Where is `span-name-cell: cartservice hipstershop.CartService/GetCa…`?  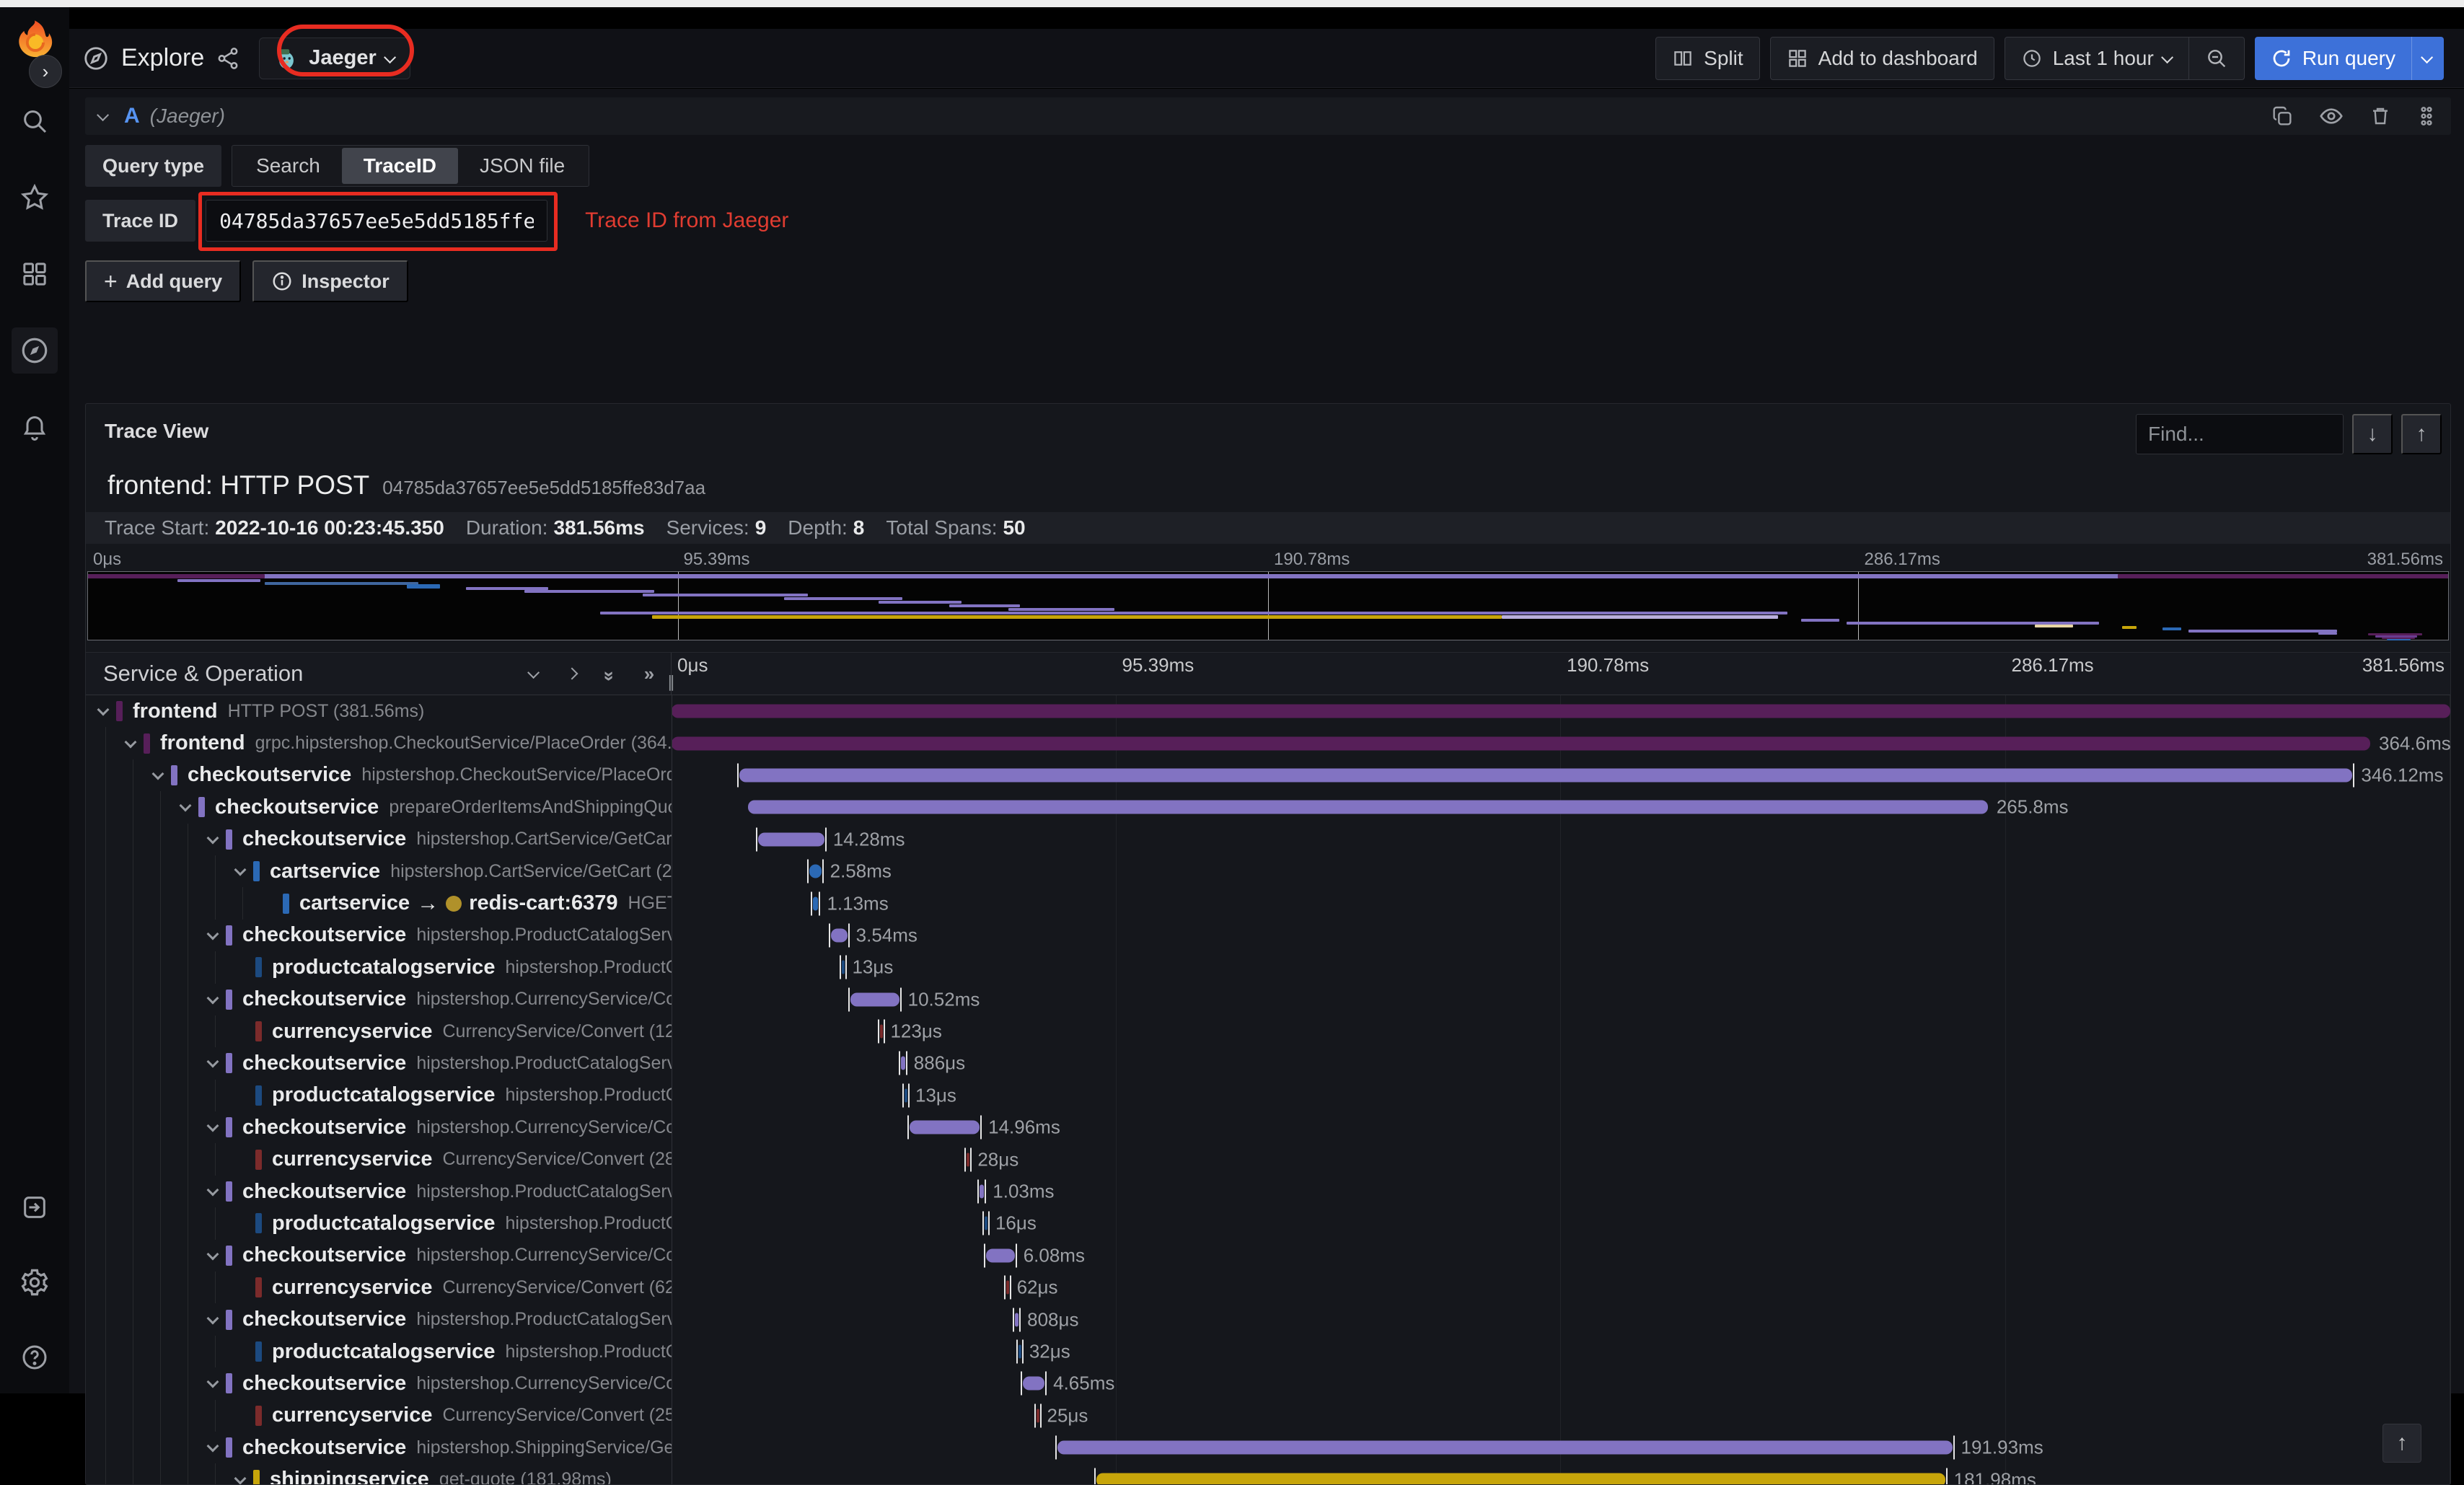 span-name-cell: cartservice hipstershop.CartService/GetCa… is located at coordinates (379, 871).